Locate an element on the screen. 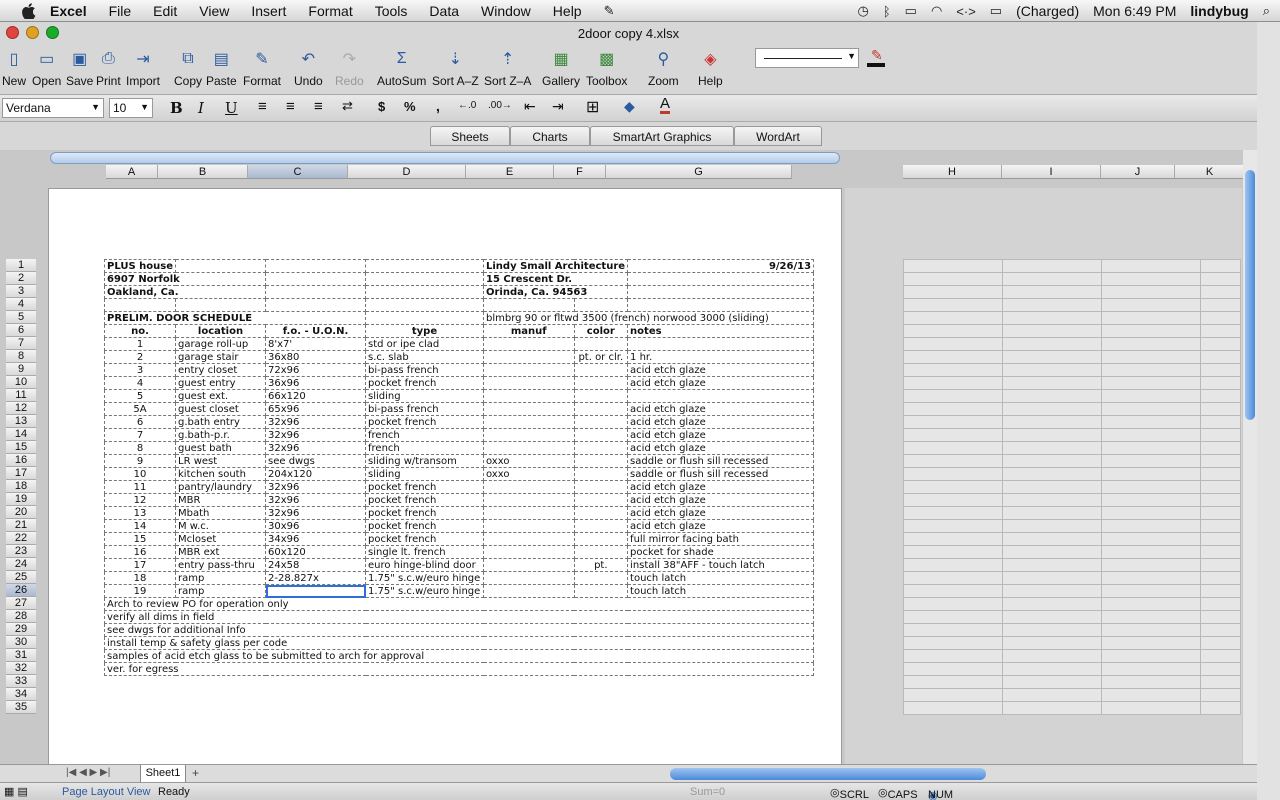  row-header: 1 is located at coordinates (21, 265).